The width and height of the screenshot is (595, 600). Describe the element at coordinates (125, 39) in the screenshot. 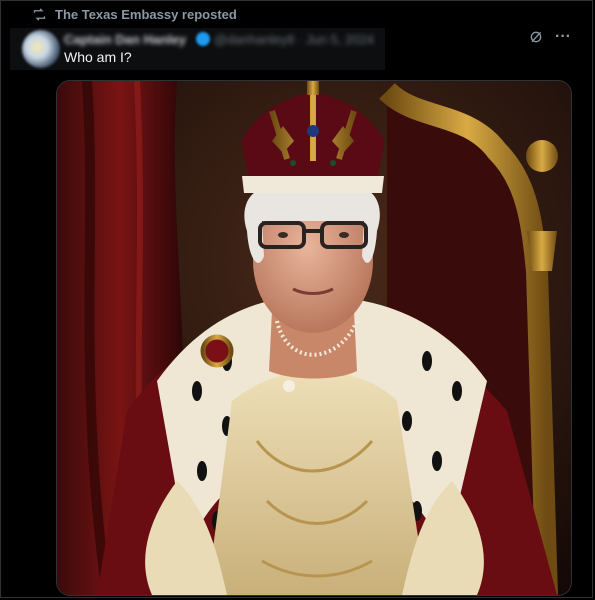

I see `author-name: Captain Dan Hanley` at that location.